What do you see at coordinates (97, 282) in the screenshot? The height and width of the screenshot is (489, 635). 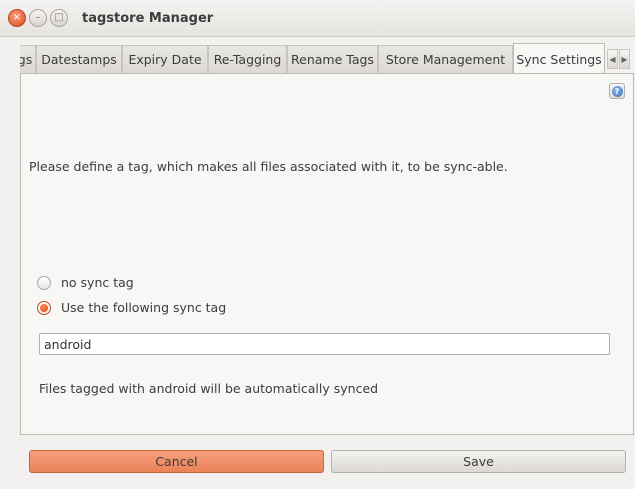 I see `radio-label: no sync tag` at bounding box center [97, 282].